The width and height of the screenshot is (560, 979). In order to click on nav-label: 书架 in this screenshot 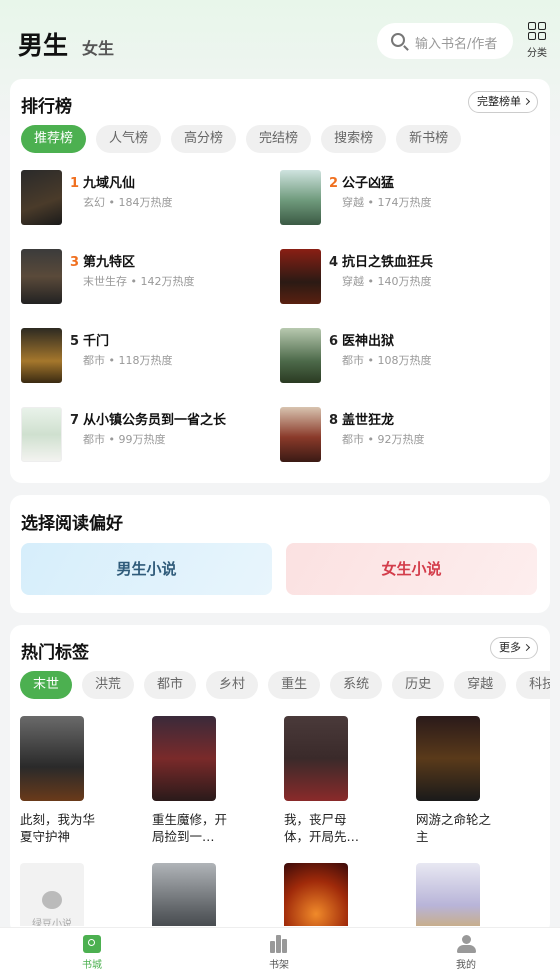, I will do `click(279, 965)`.